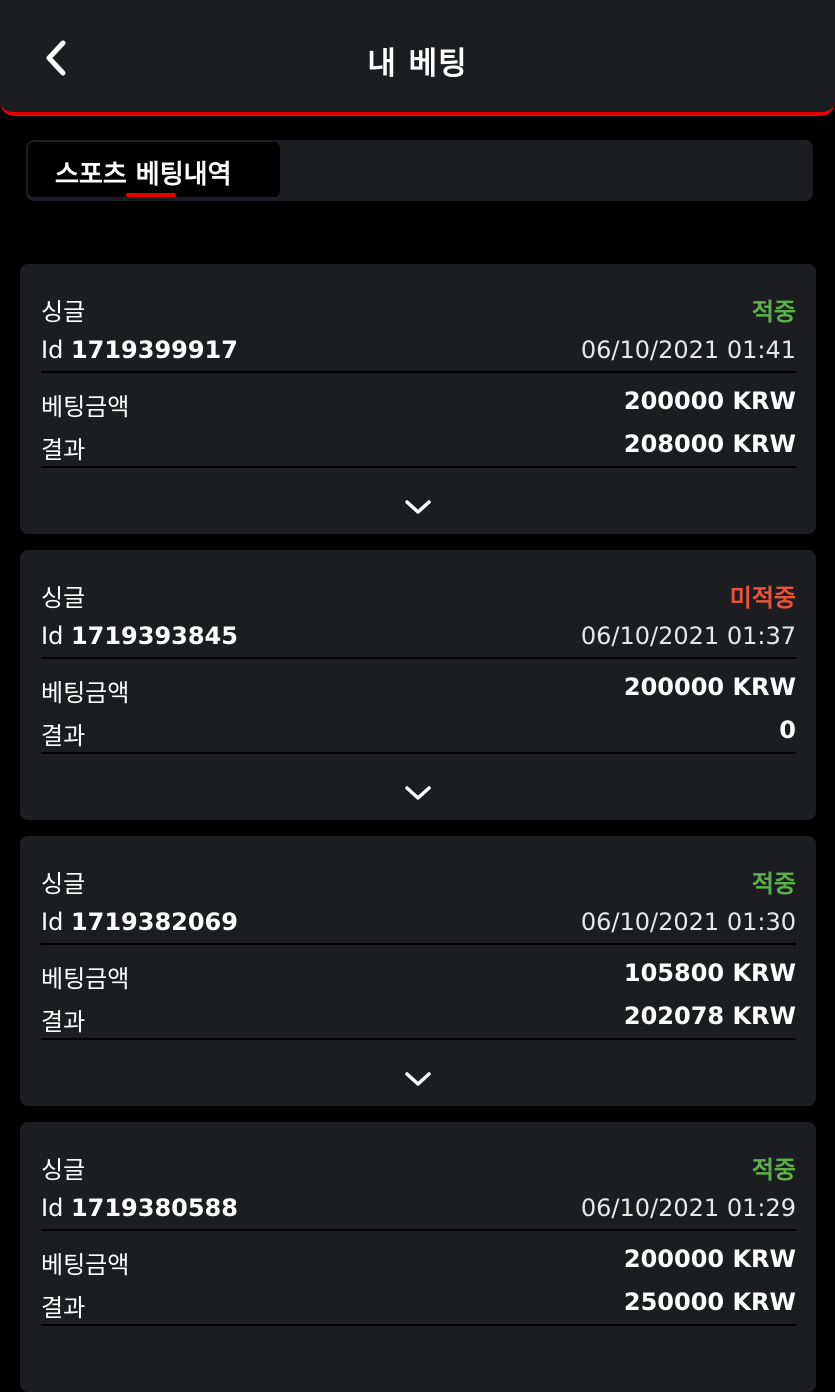 Image resolution: width=835 pixels, height=1392 pixels. What do you see at coordinates (151, 195) in the screenshot?
I see `active-tab-indicator` at bounding box center [151, 195].